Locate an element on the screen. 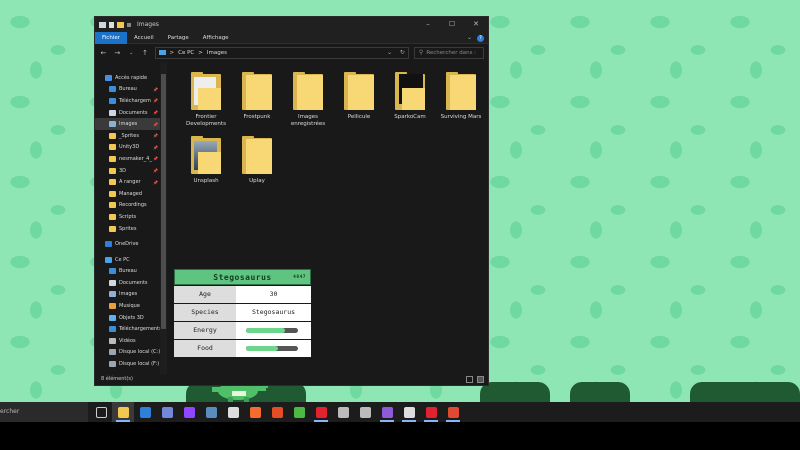 This screenshot has height=450, width=800. refresh-icon: ↻ is located at coordinates (402, 52).